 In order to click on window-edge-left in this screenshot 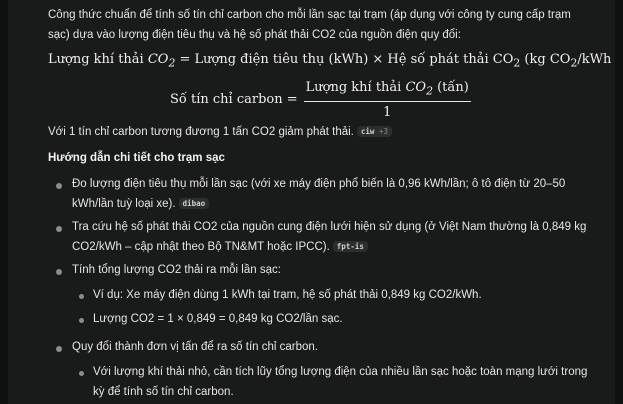, I will do `click(4, 202)`.